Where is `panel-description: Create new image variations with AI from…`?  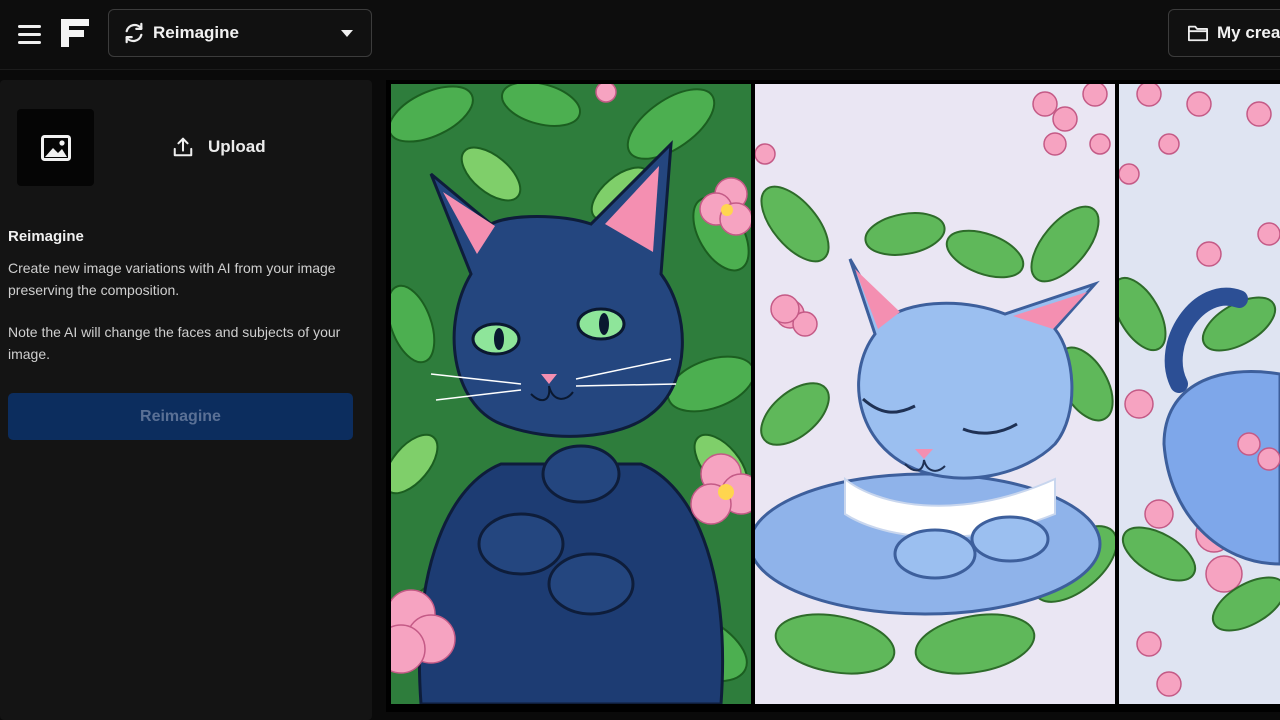
panel-description: Create new image variations with AI from… is located at coordinates (172, 279).